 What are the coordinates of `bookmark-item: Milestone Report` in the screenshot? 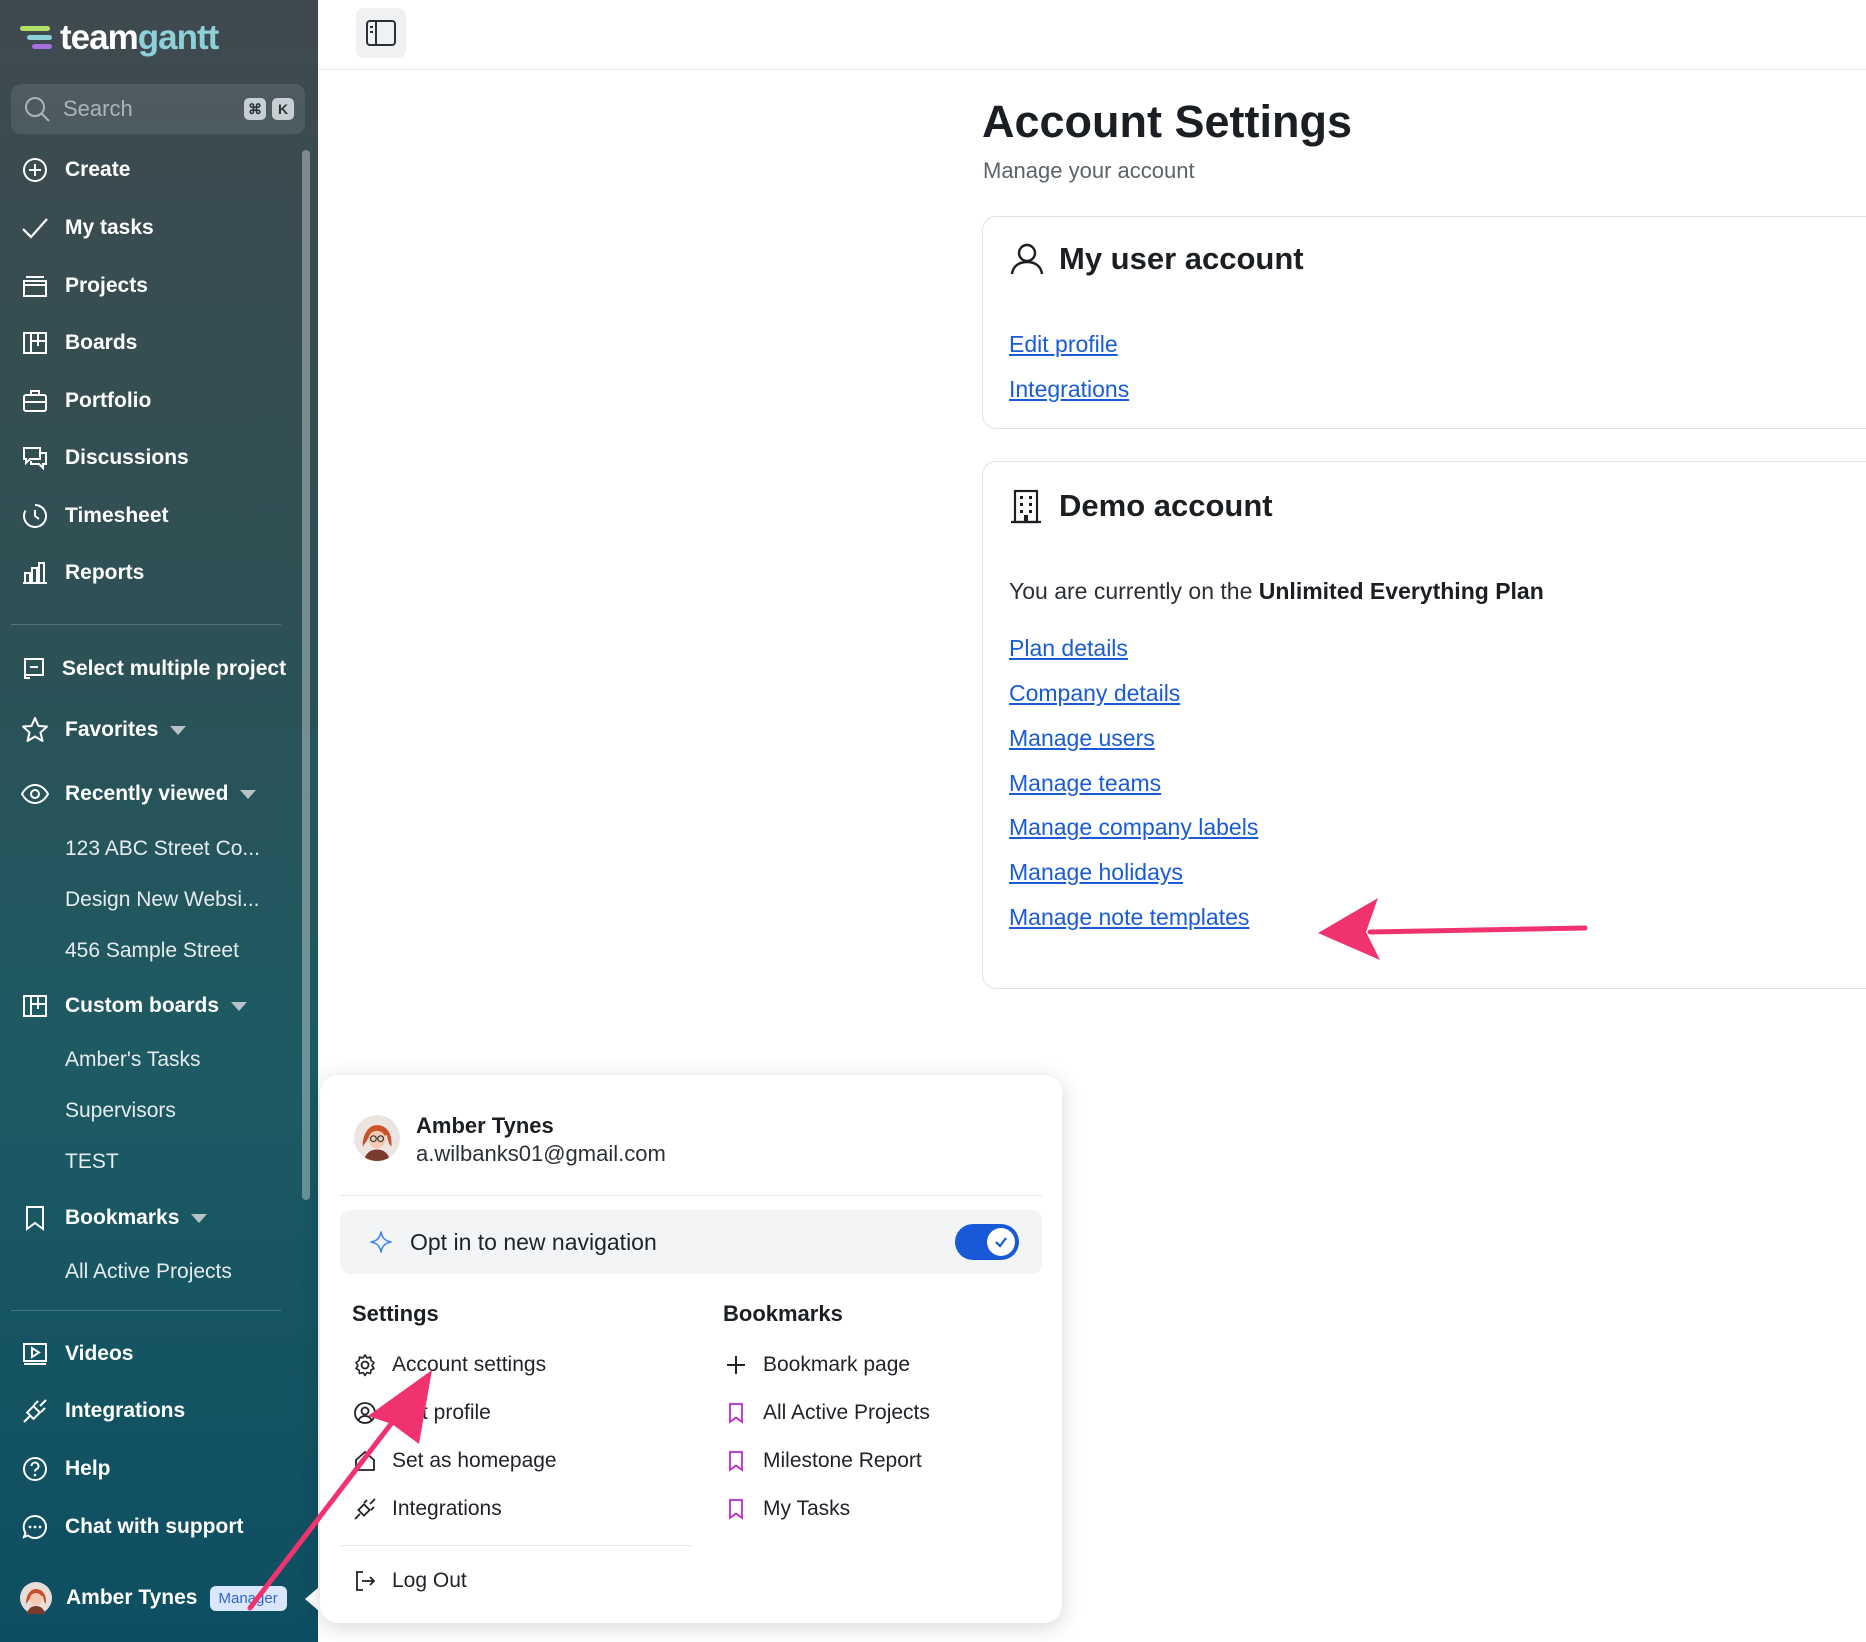 It's located at (822, 1461).